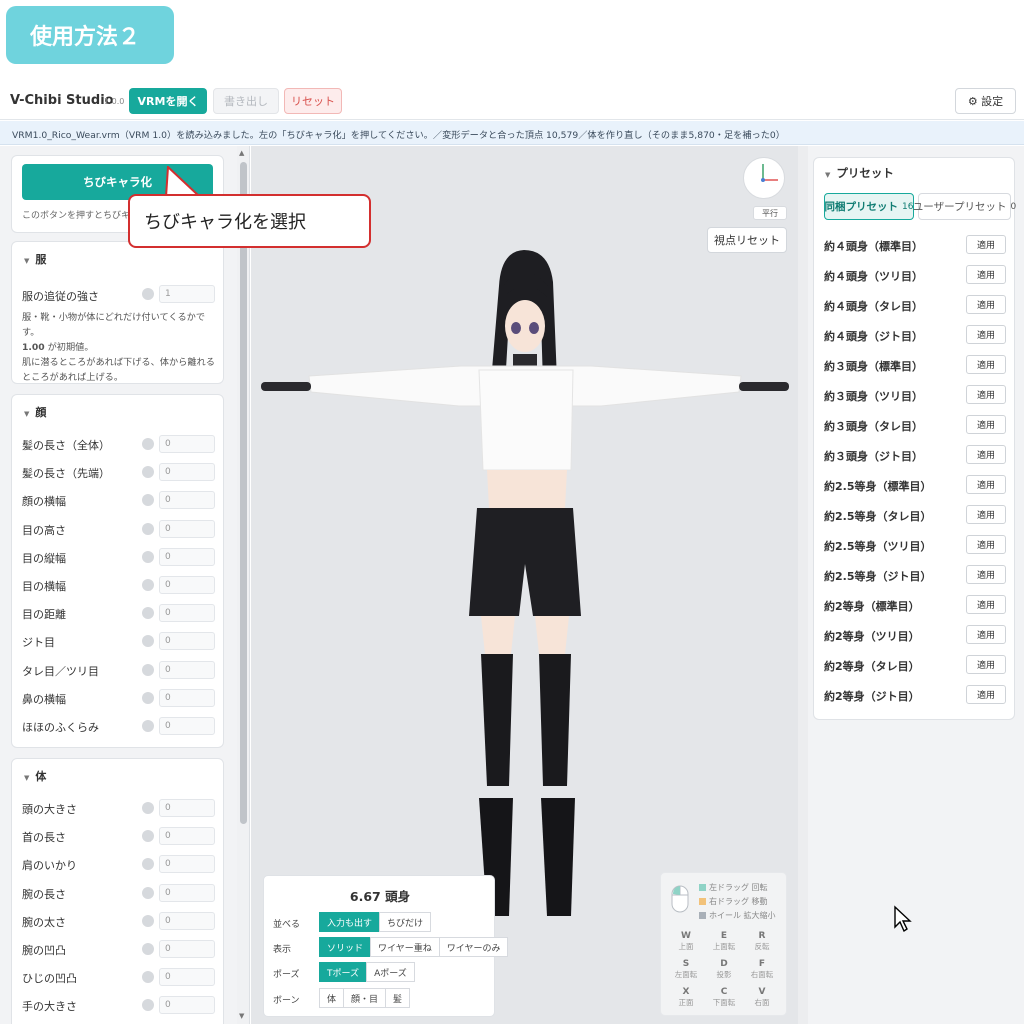 The image size is (1024, 1024). I want to click on shortcut-key-letter: V, so click(762, 992).